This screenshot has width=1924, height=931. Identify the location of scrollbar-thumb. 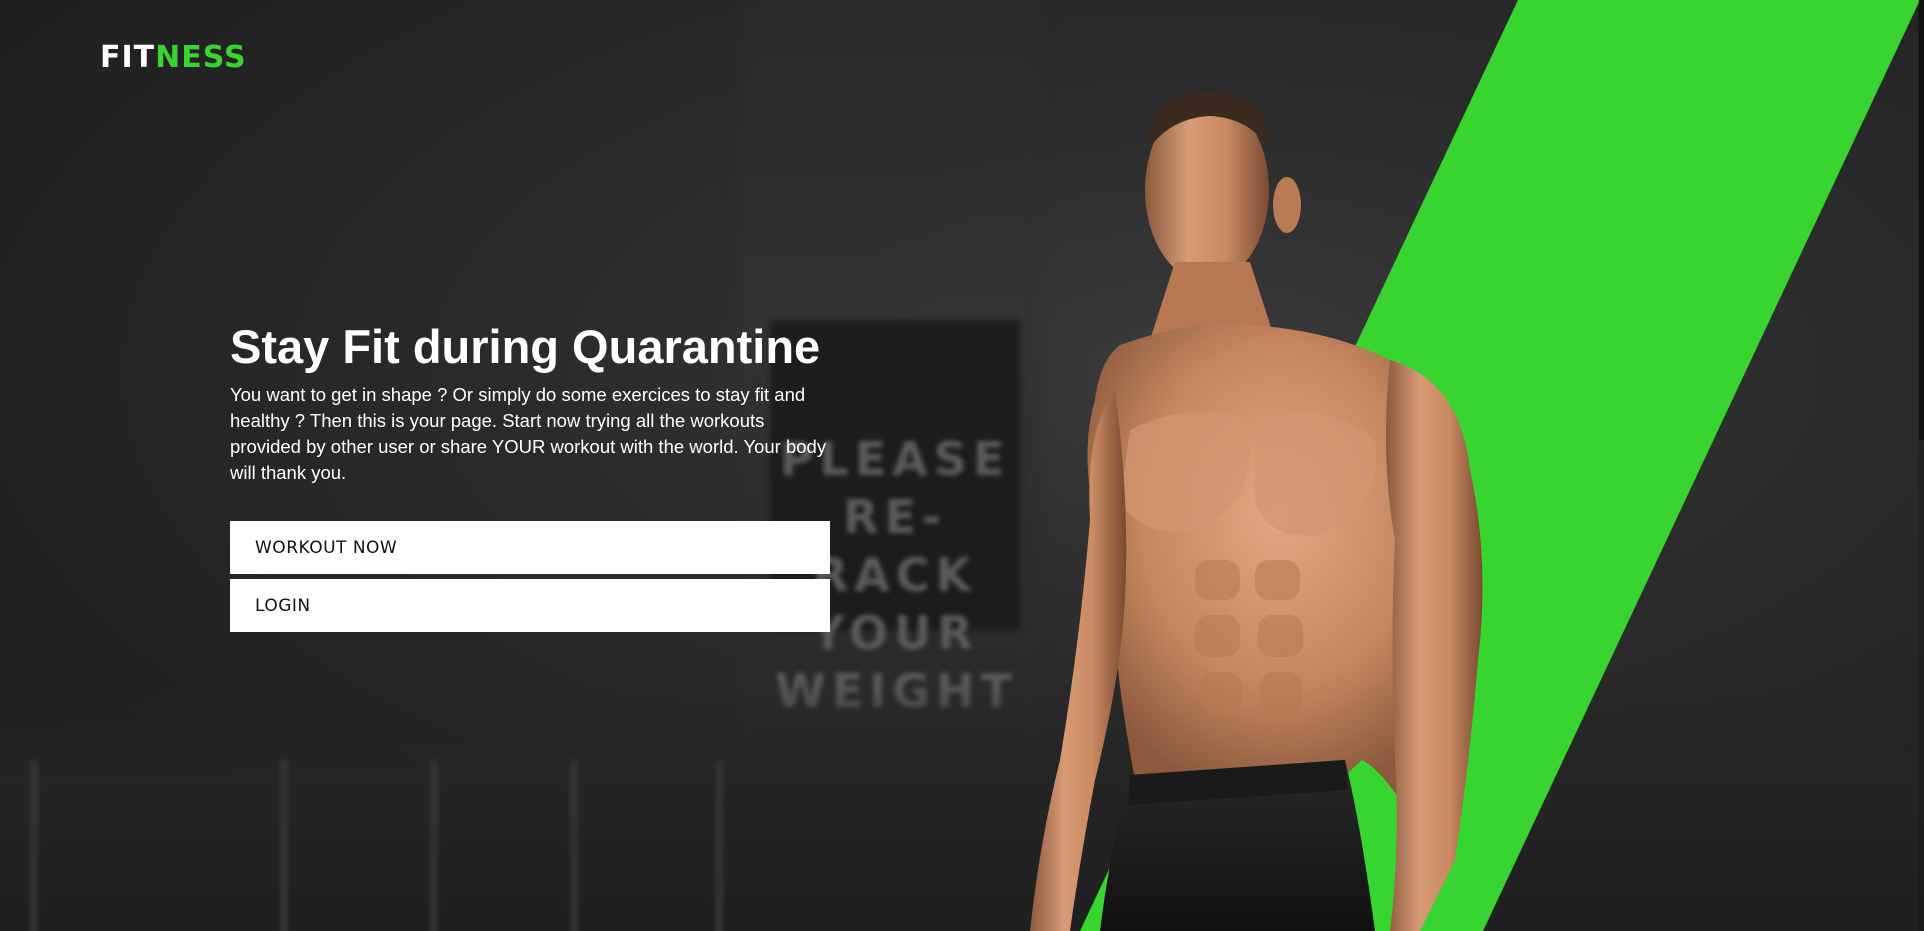
(1921, 220).